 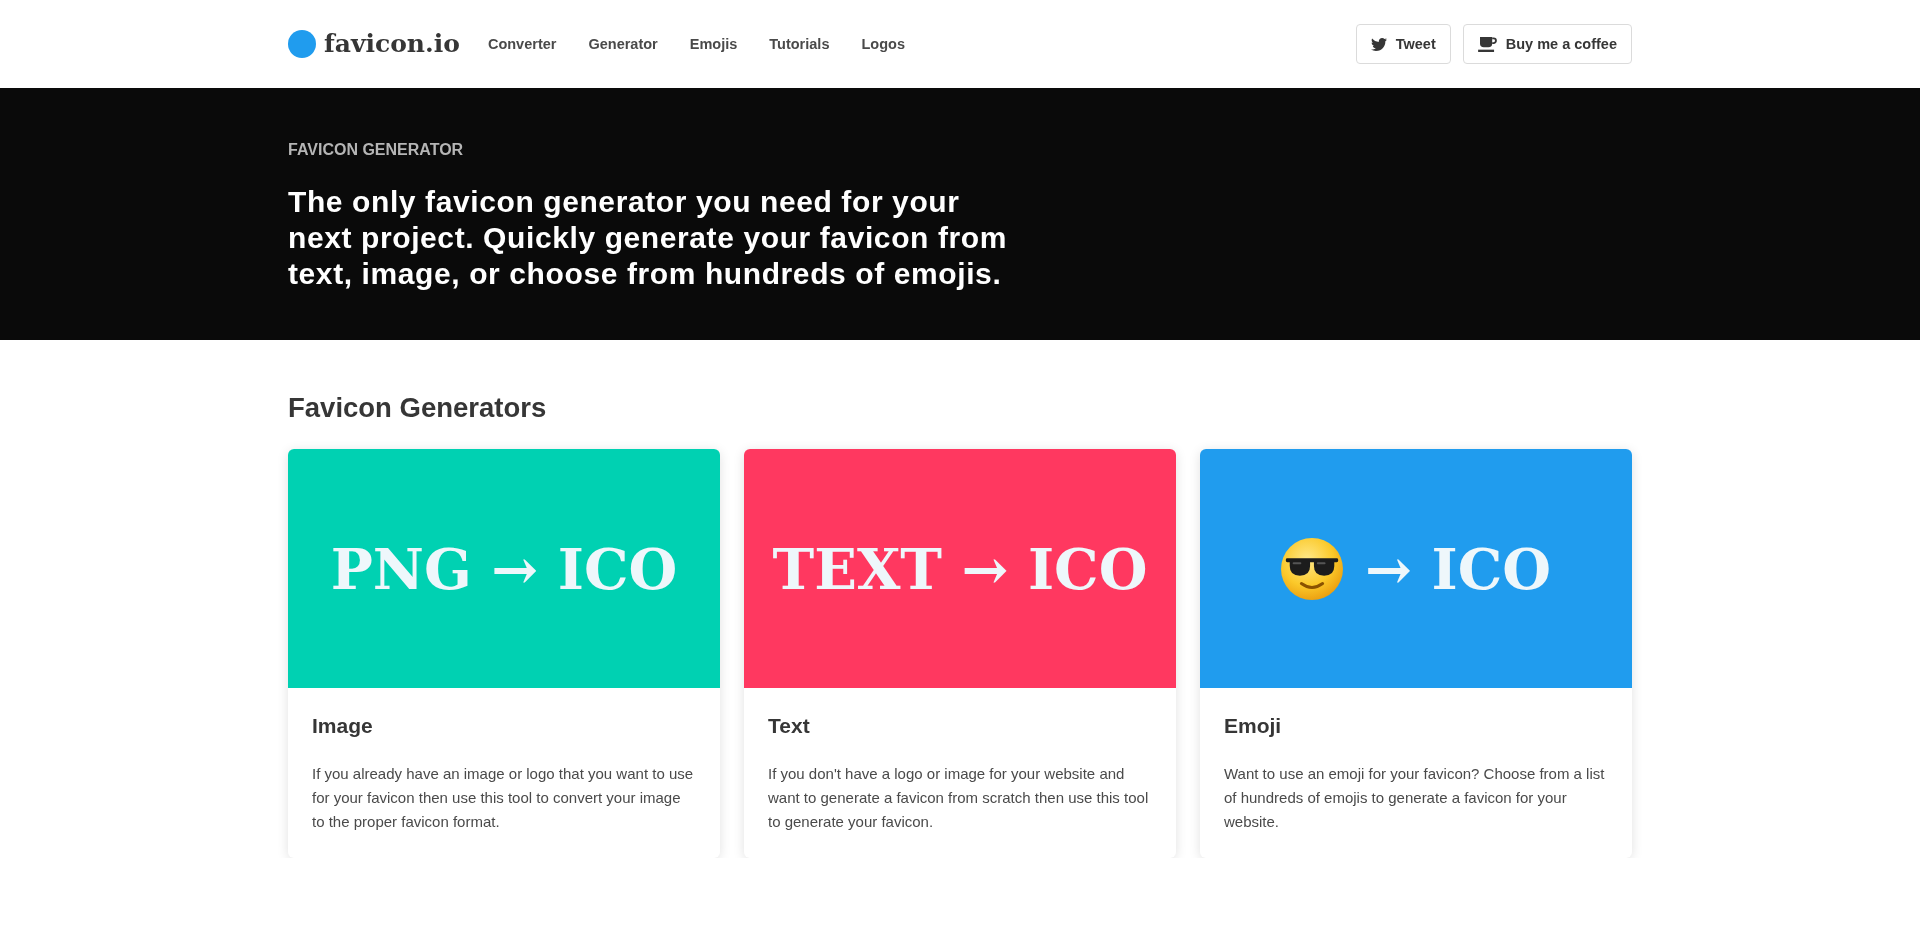 What do you see at coordinates (1253, 726) in the screenshot?
I see `card-title: Emoji` at bounding box center [1253, 726].